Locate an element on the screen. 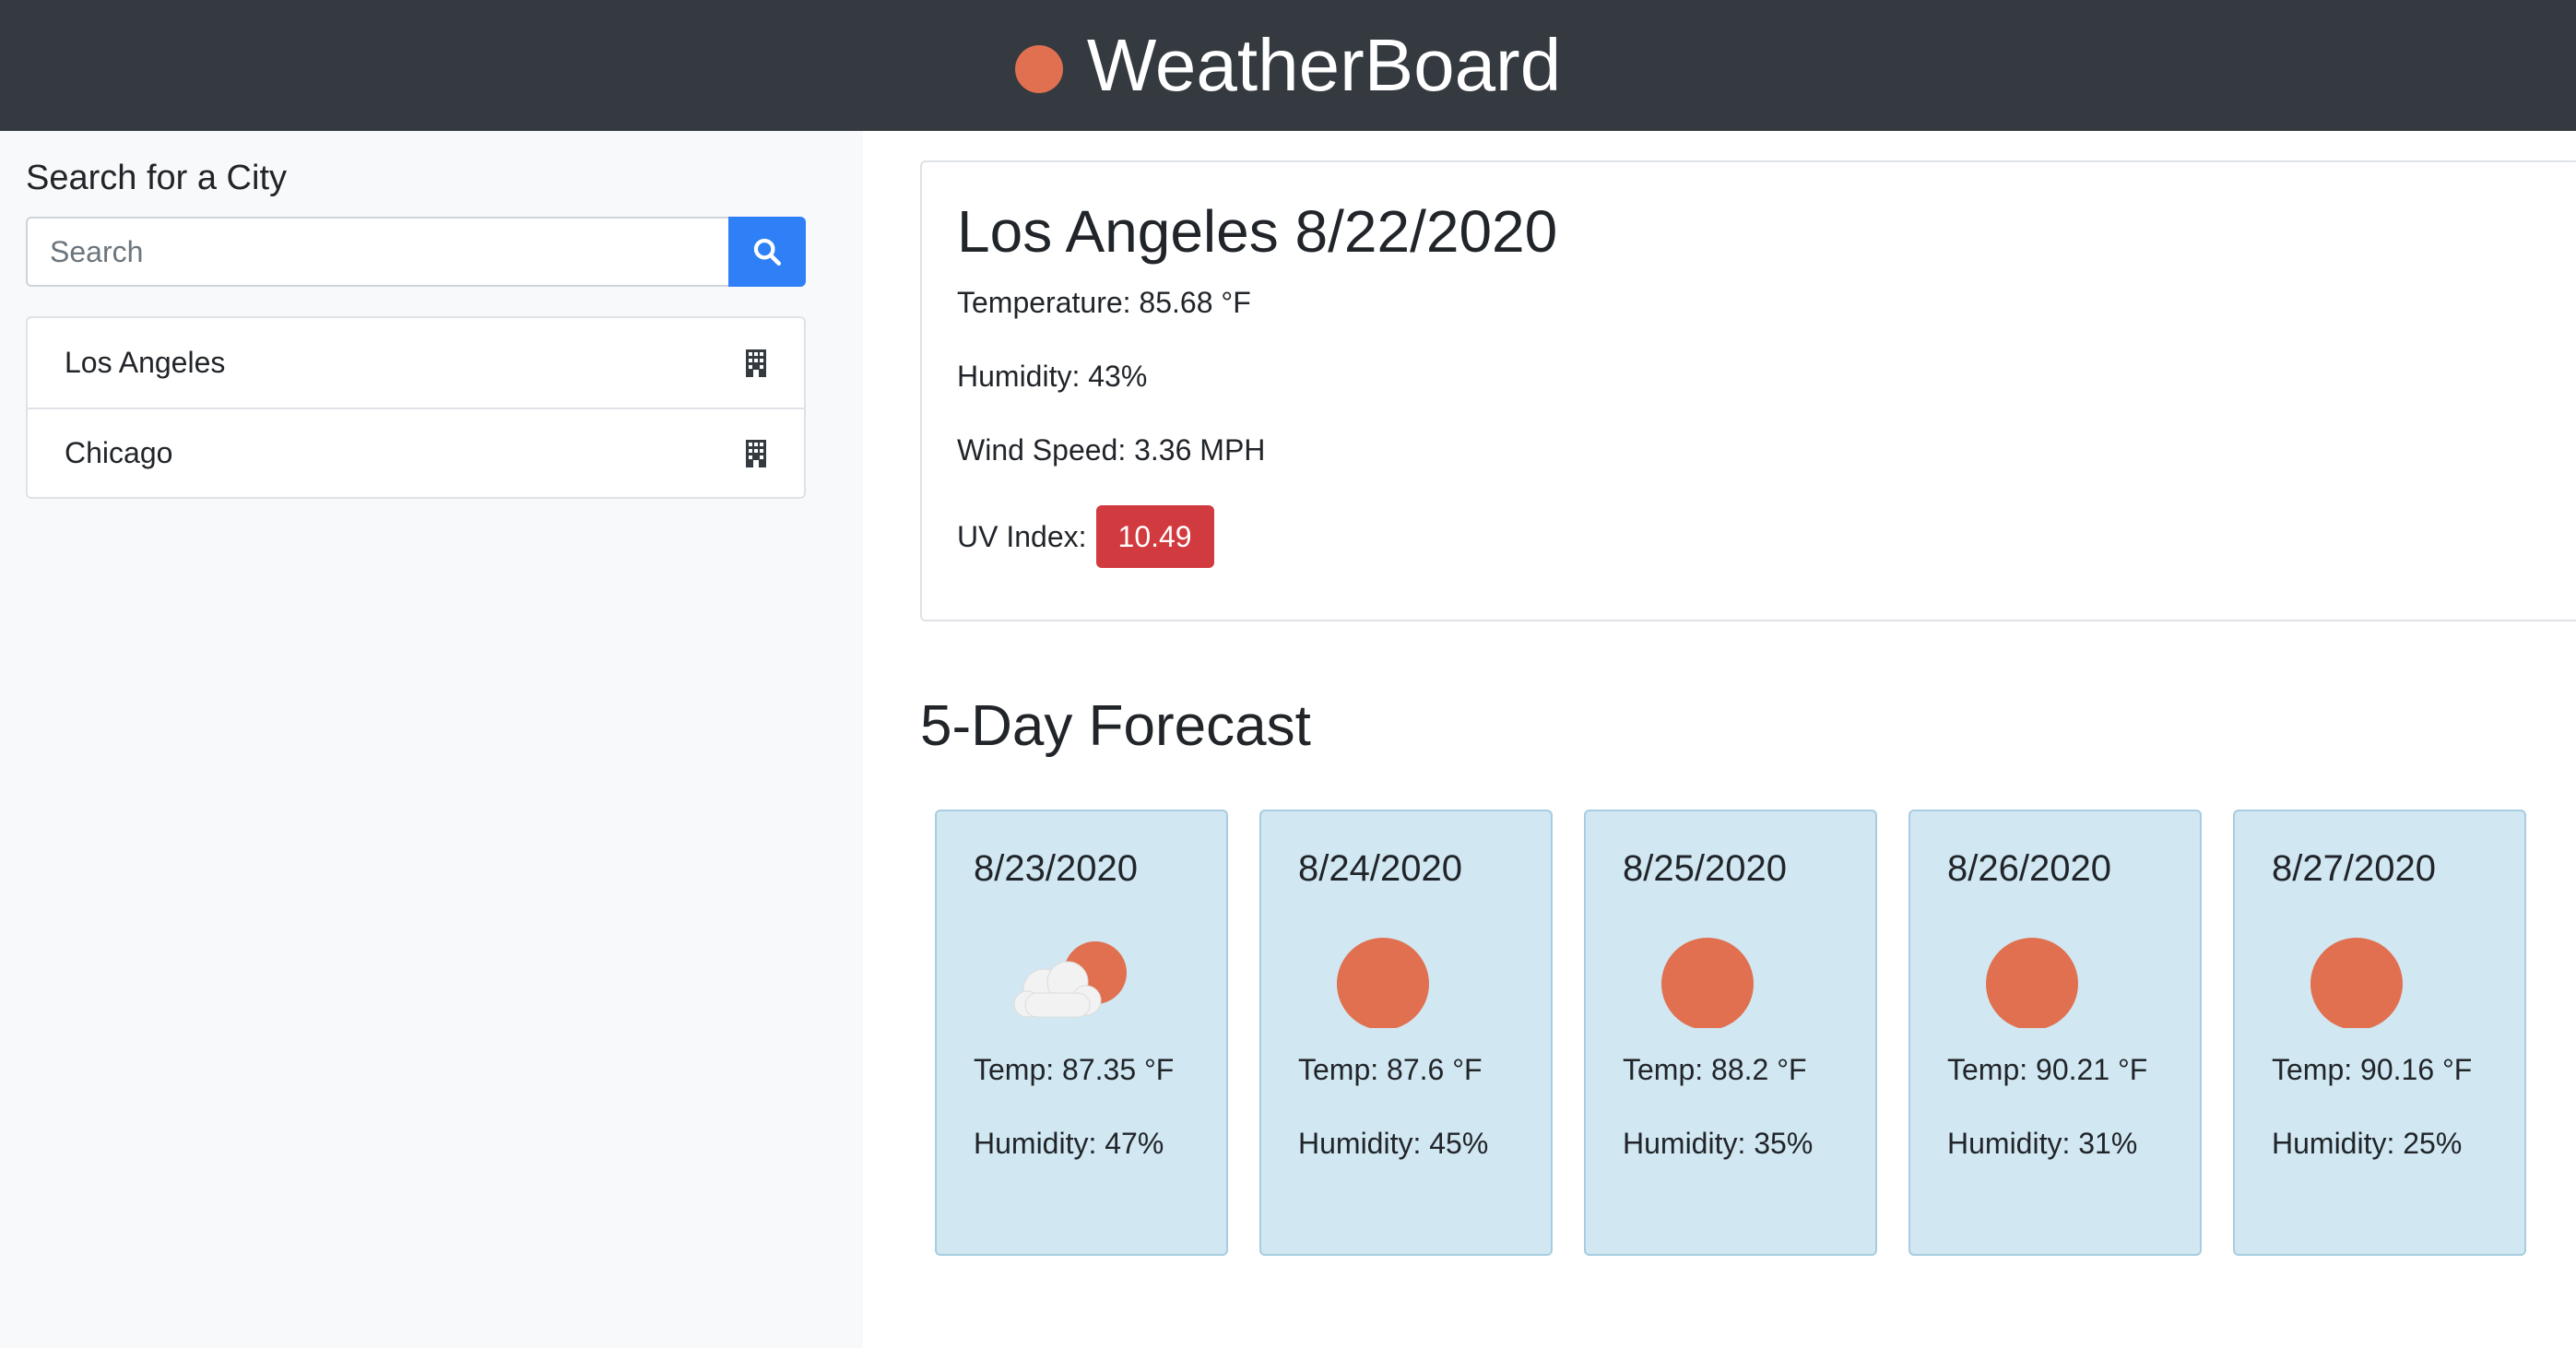  city-history-list: Los Angeles Chicago is located at coordinates (416, 407).